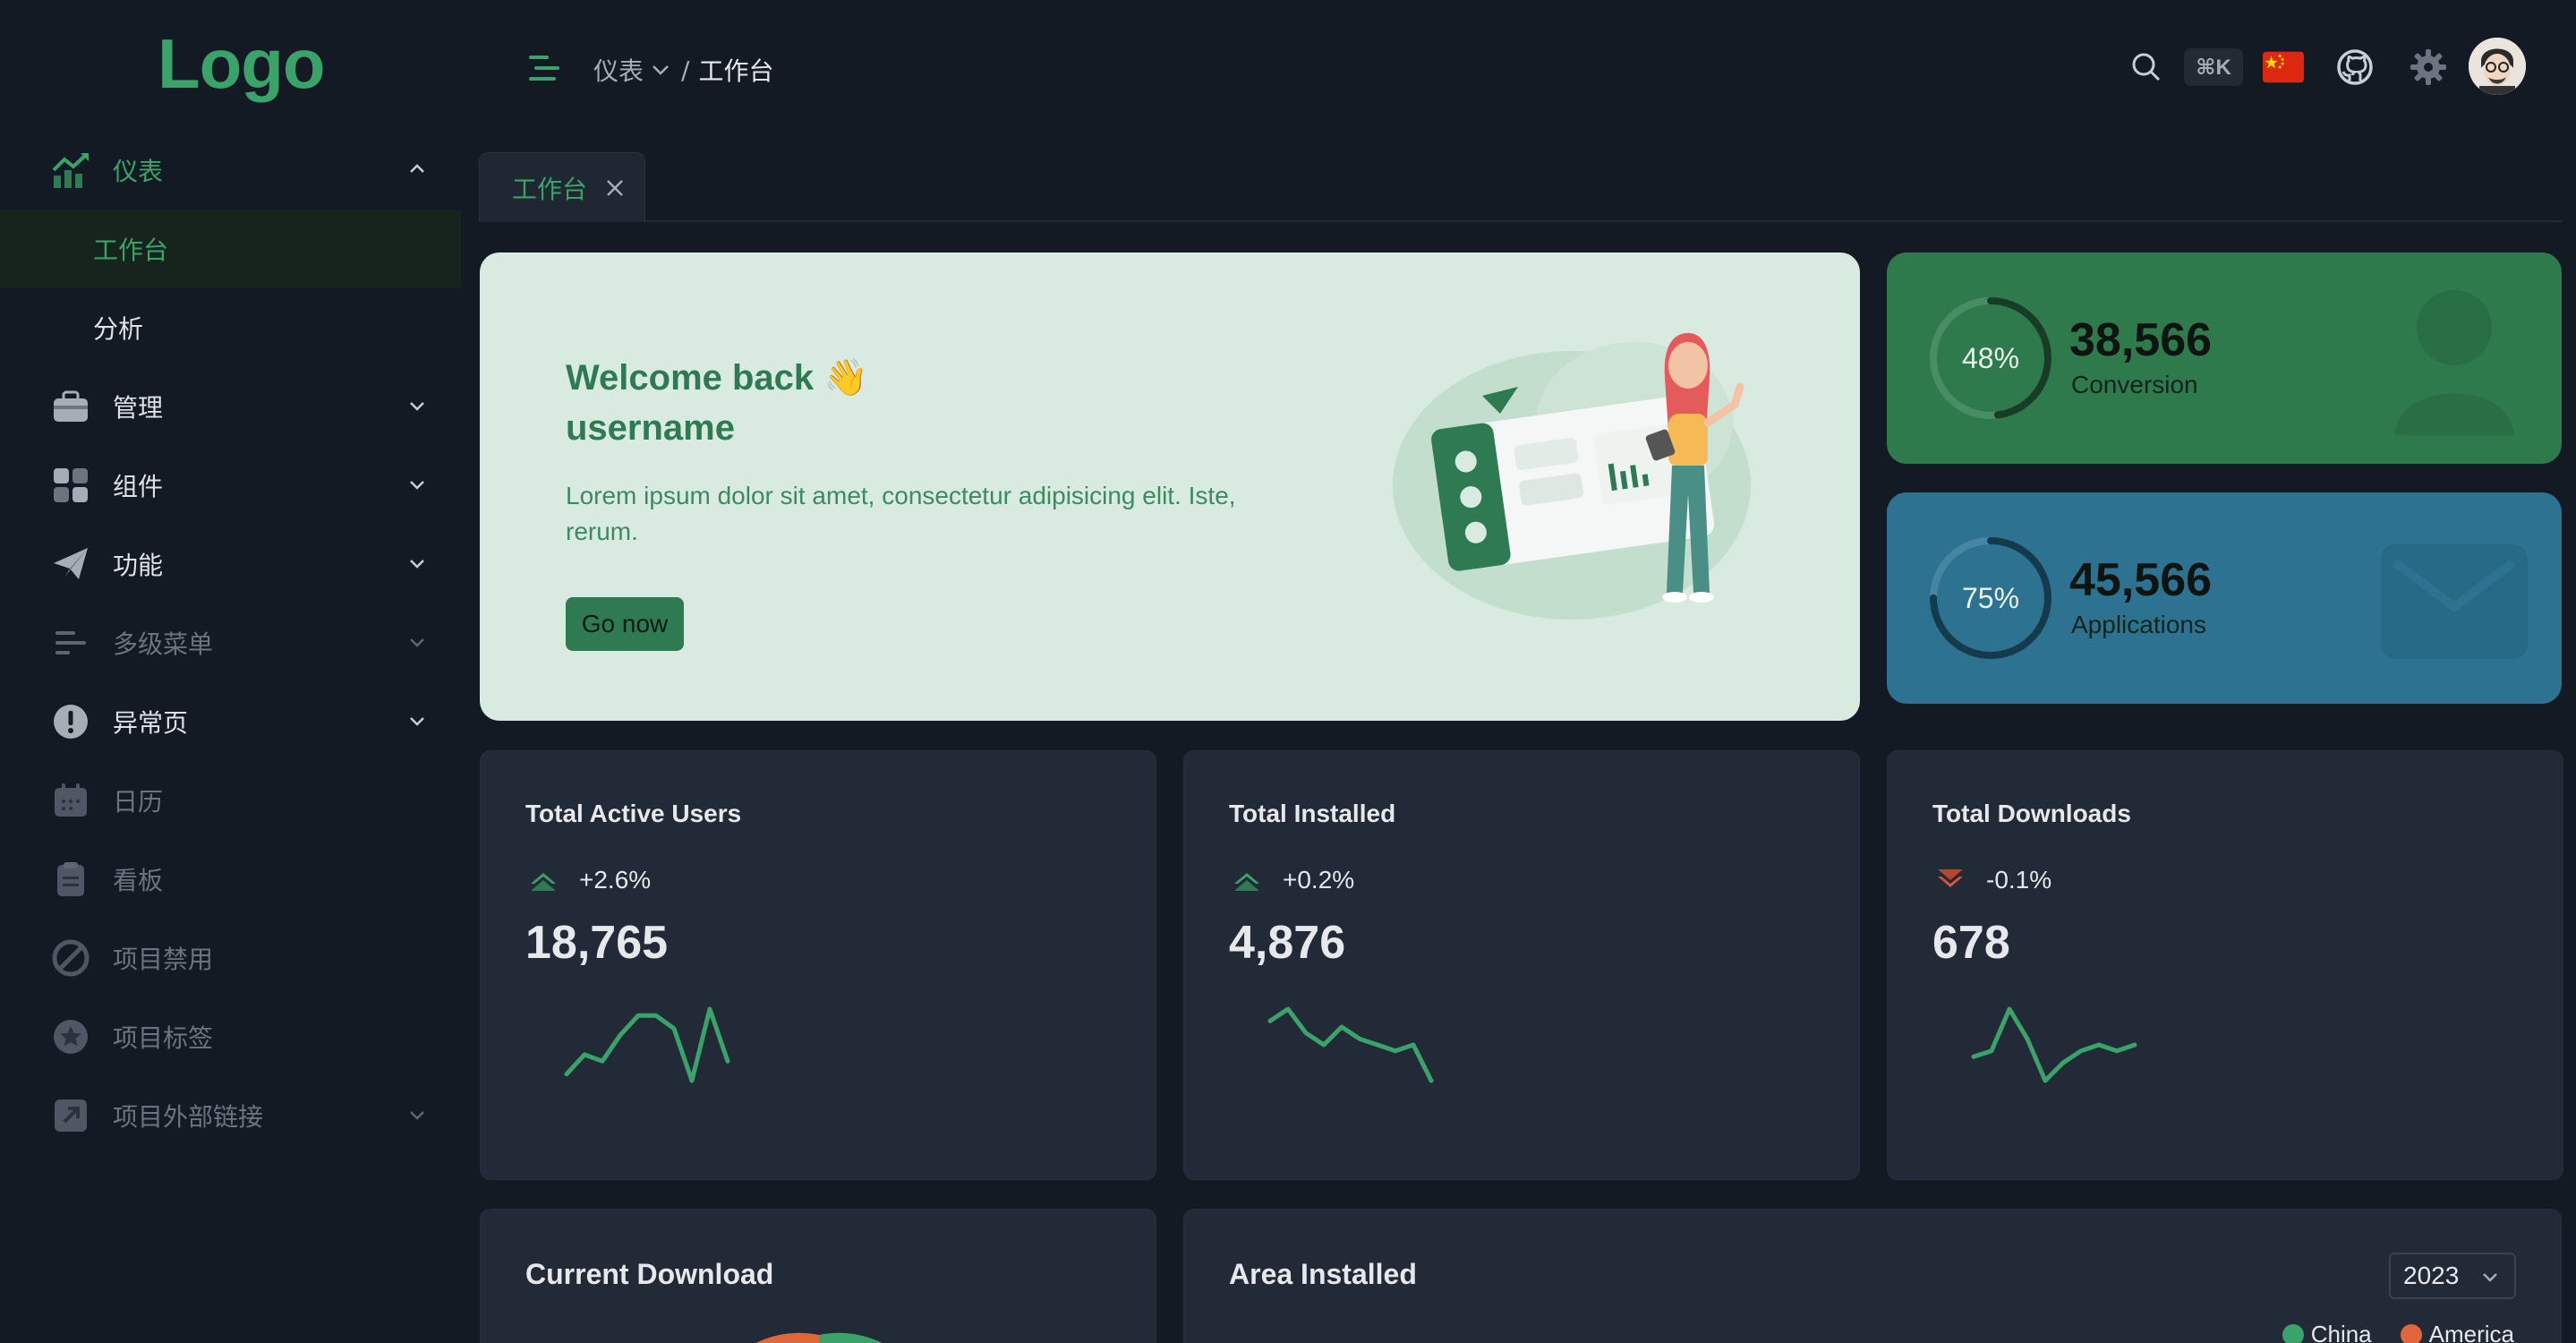 Image resolution: width=2576 pixels, height=1343 pixels. I want to click on sidebar-subitem-workbench: 工作台, so click(230, 249).